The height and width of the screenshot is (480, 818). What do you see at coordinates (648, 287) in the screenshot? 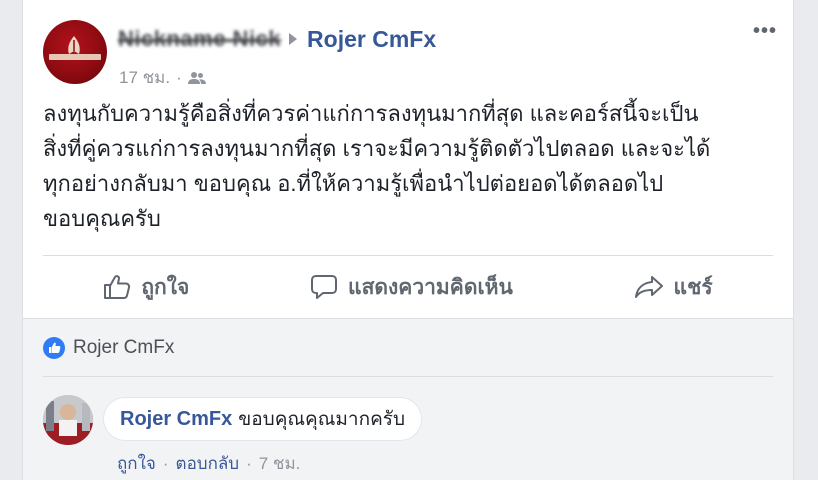
I see `share-arrow-icon` at bounding box center [648, 287].